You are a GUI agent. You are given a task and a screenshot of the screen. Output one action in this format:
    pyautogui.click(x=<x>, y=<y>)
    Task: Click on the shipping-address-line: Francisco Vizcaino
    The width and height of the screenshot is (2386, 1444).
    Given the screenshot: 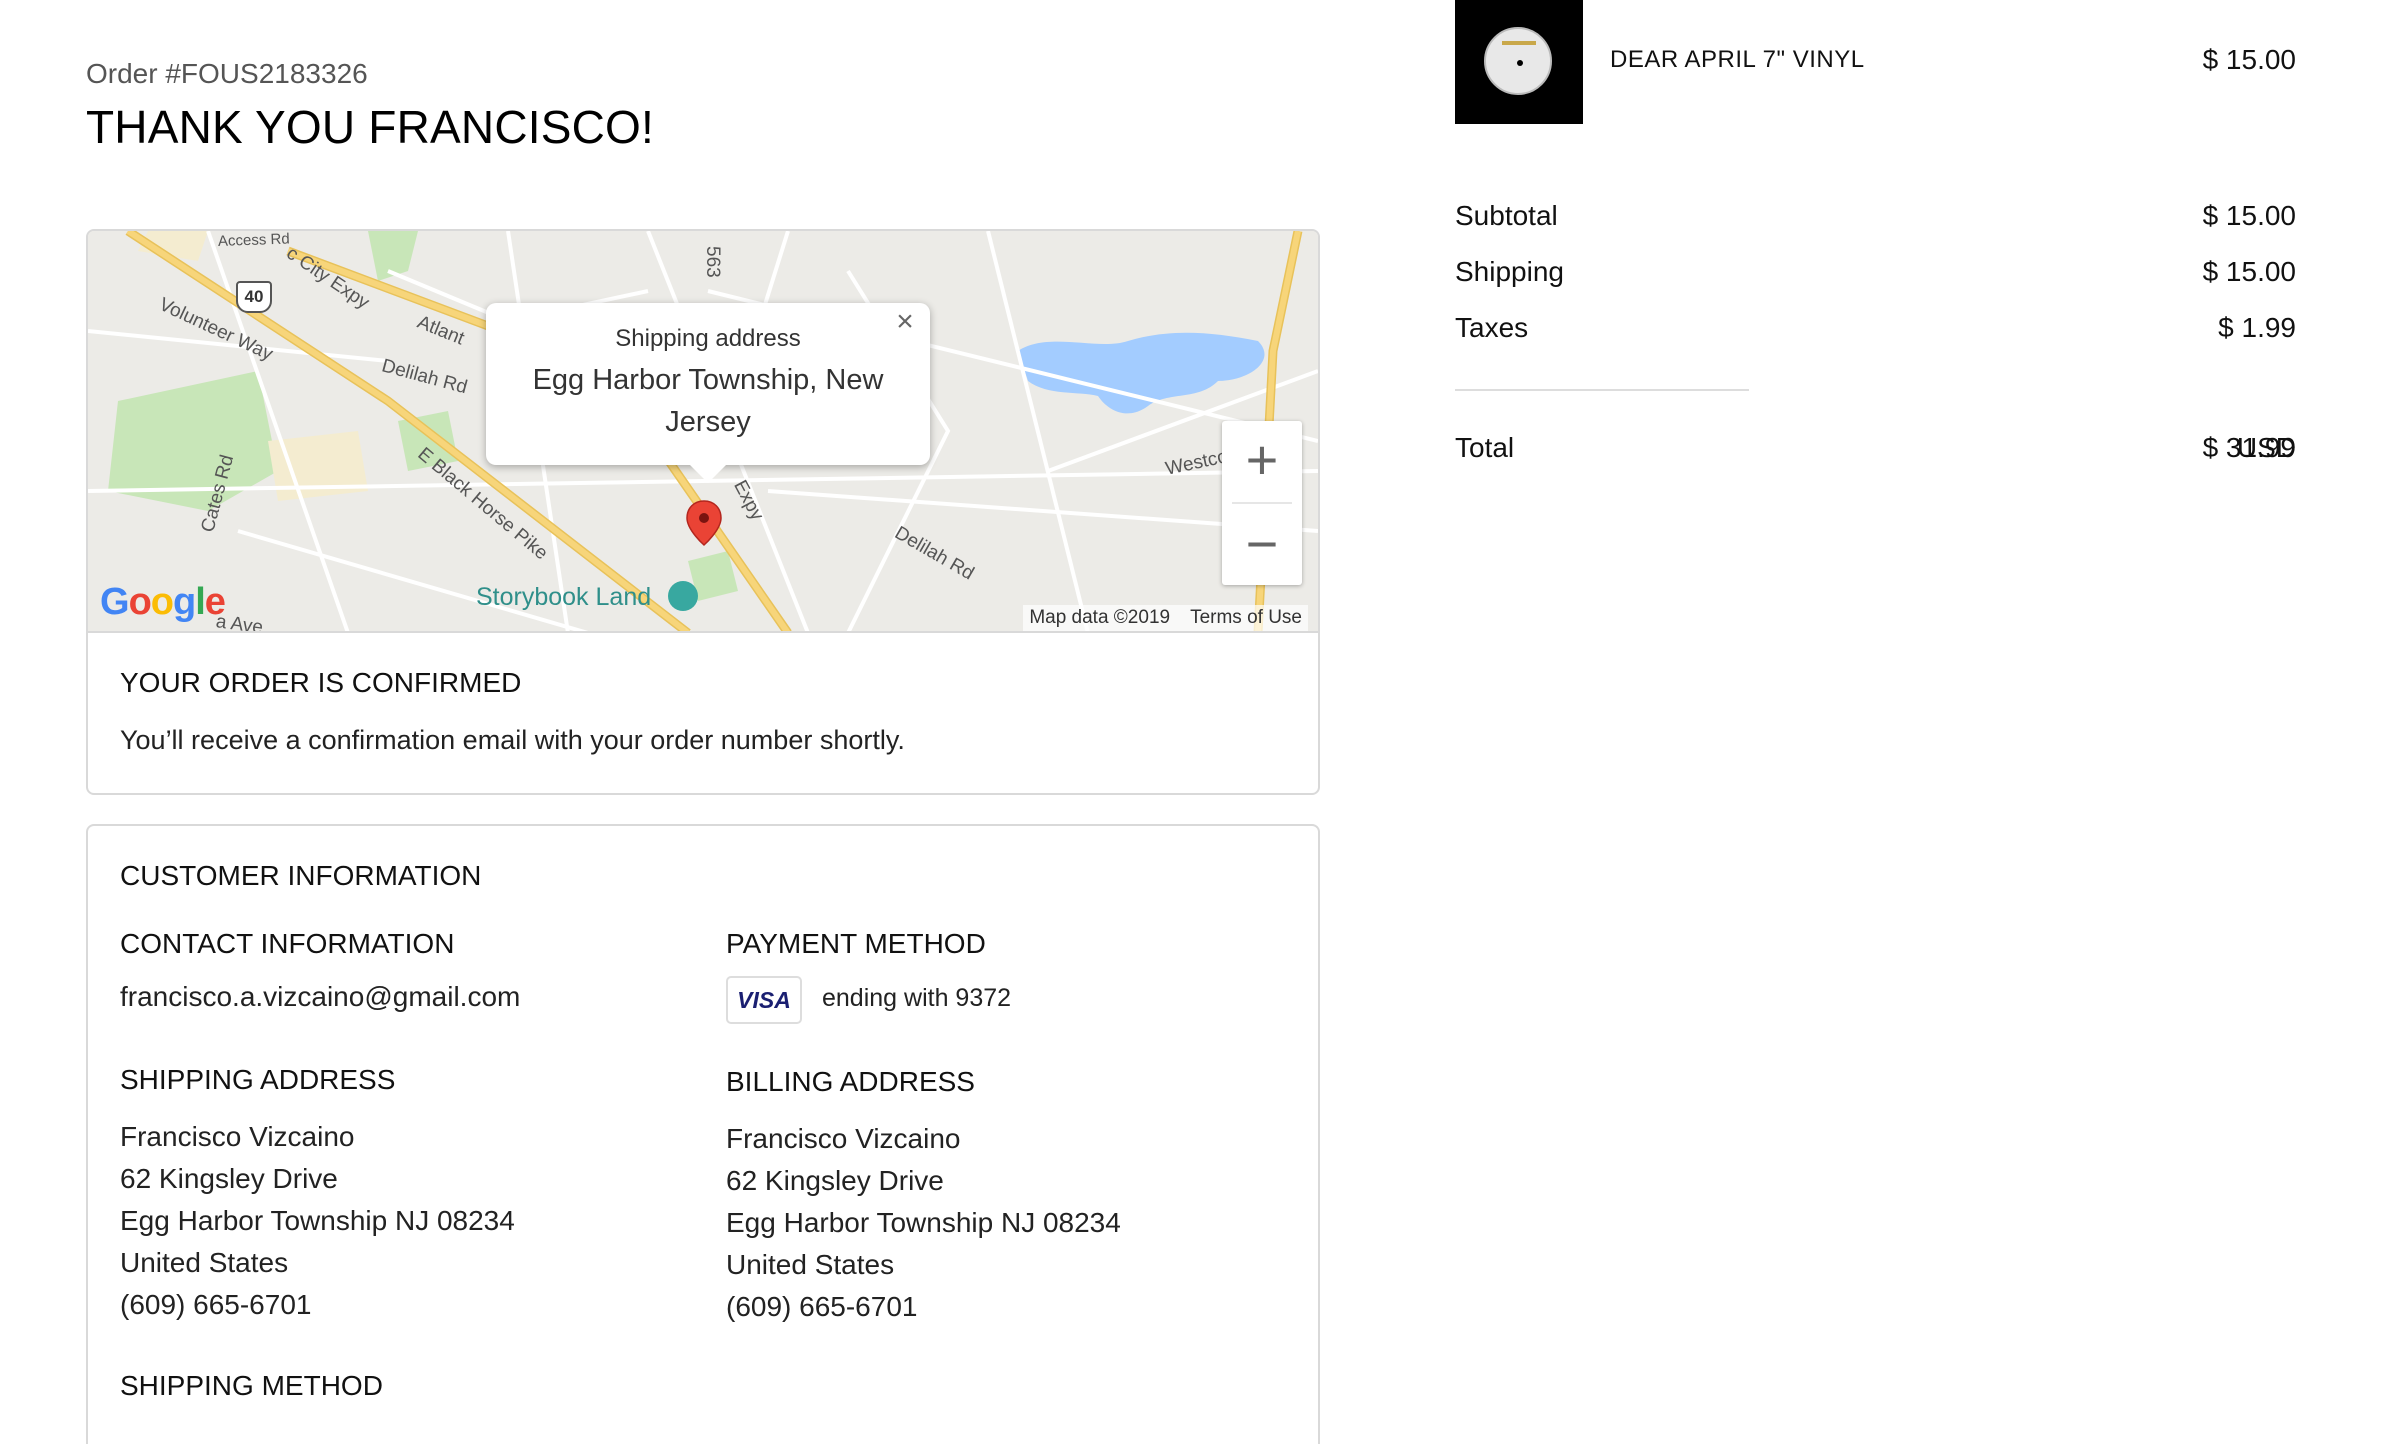 What is the action you would take?
    pyautogui.click(x=237, y=1136)
    